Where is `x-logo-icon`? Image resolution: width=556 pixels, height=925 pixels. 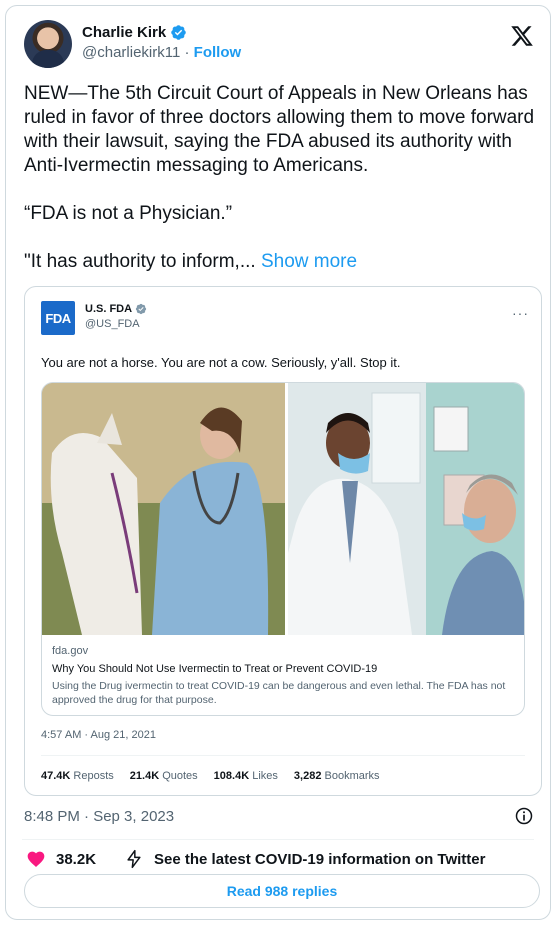 x-logo-icon is located at coordinates (522, 36).